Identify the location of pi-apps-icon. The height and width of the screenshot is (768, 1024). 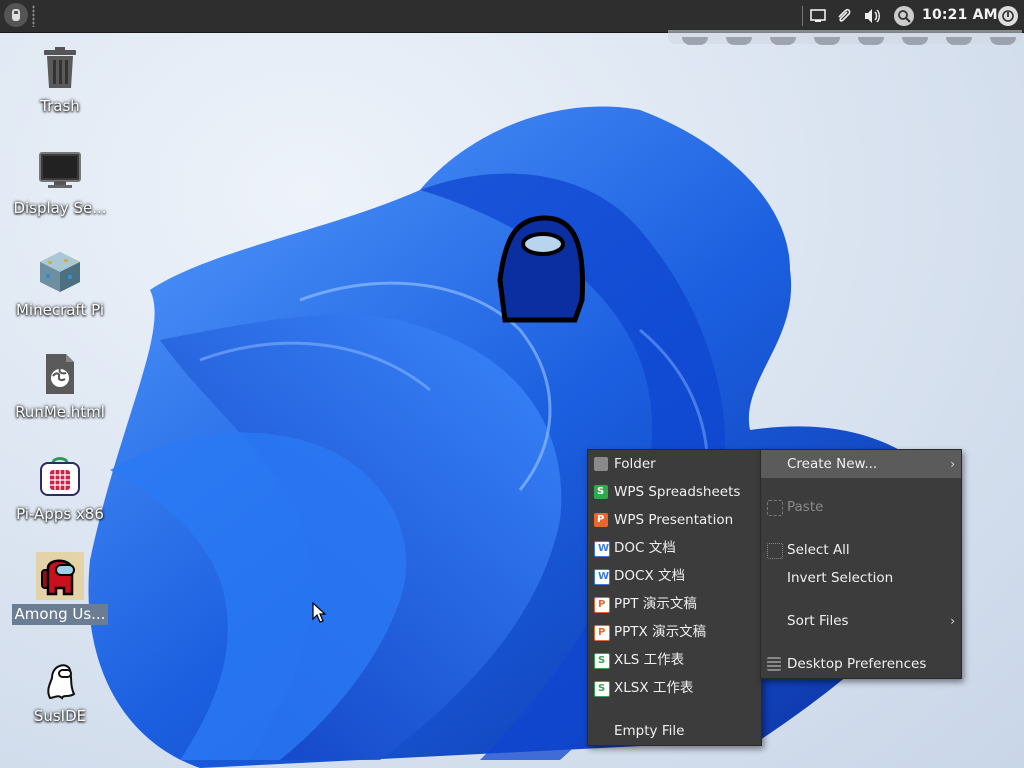
(60, 476).